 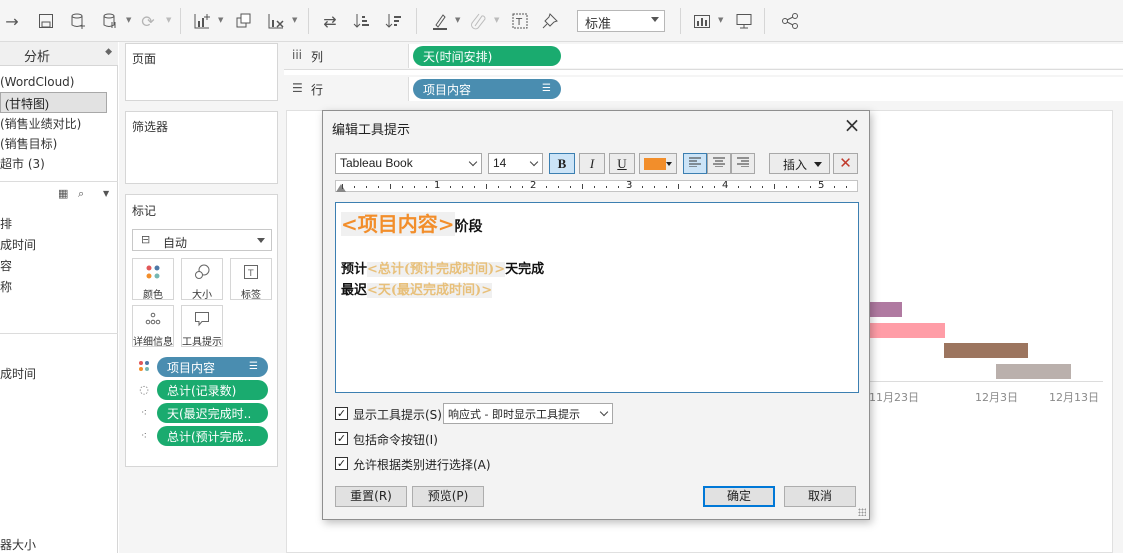 What do you see at coordinates (54, 285) in the screenshot?
I see `field-item: 称` at bounding box center [54, 285].